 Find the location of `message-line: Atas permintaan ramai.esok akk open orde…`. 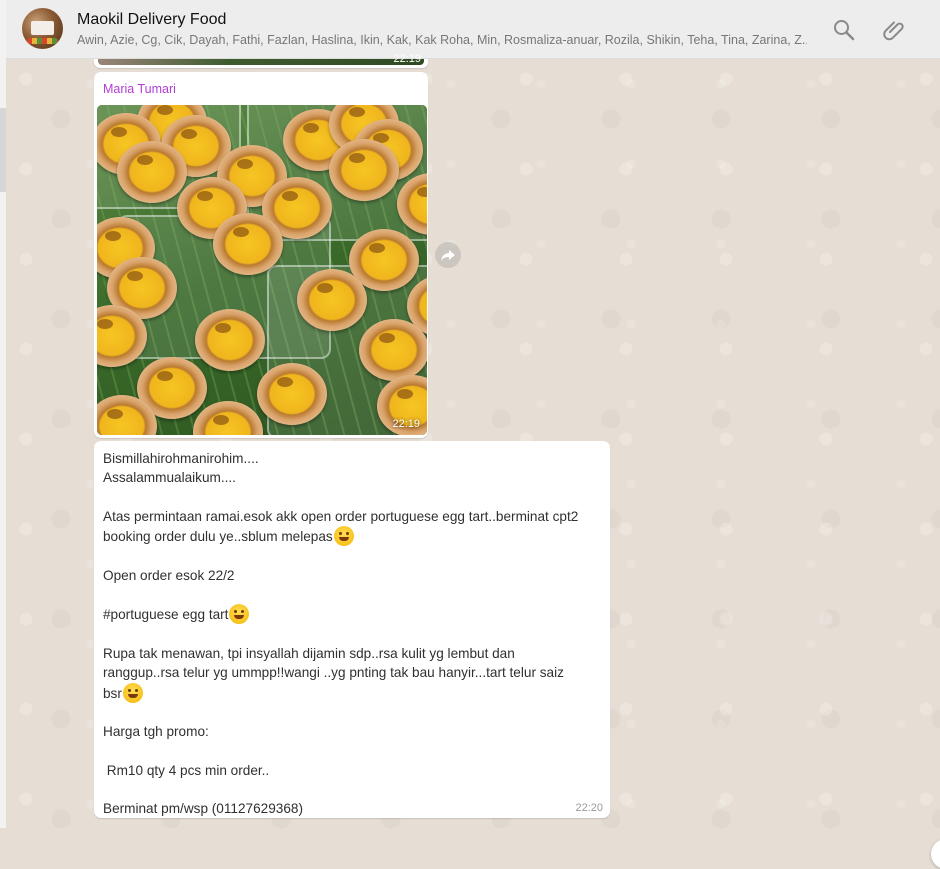

message-line: Atas permintaan ramai.esok akk open orde… is located at coordinates (341, 516).